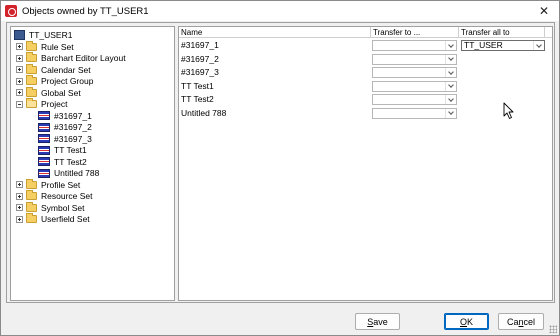 The height and width of the screenshot is (336, 560). Describe the element at coordinates (502, 32) in the screenshot. I see `column-header-transfer-all-to: Transfer all to` at that location.